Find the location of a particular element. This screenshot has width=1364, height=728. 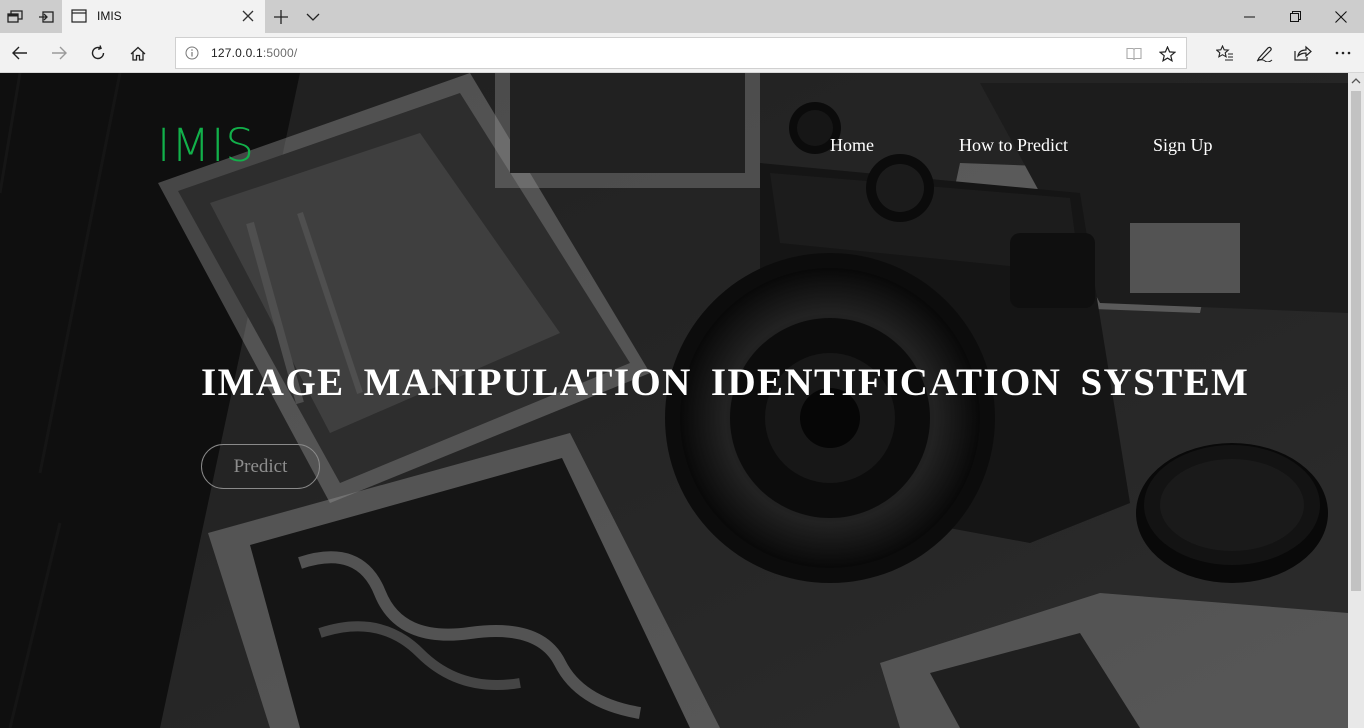

minimize-icon is located at coordinates (1249, 16).